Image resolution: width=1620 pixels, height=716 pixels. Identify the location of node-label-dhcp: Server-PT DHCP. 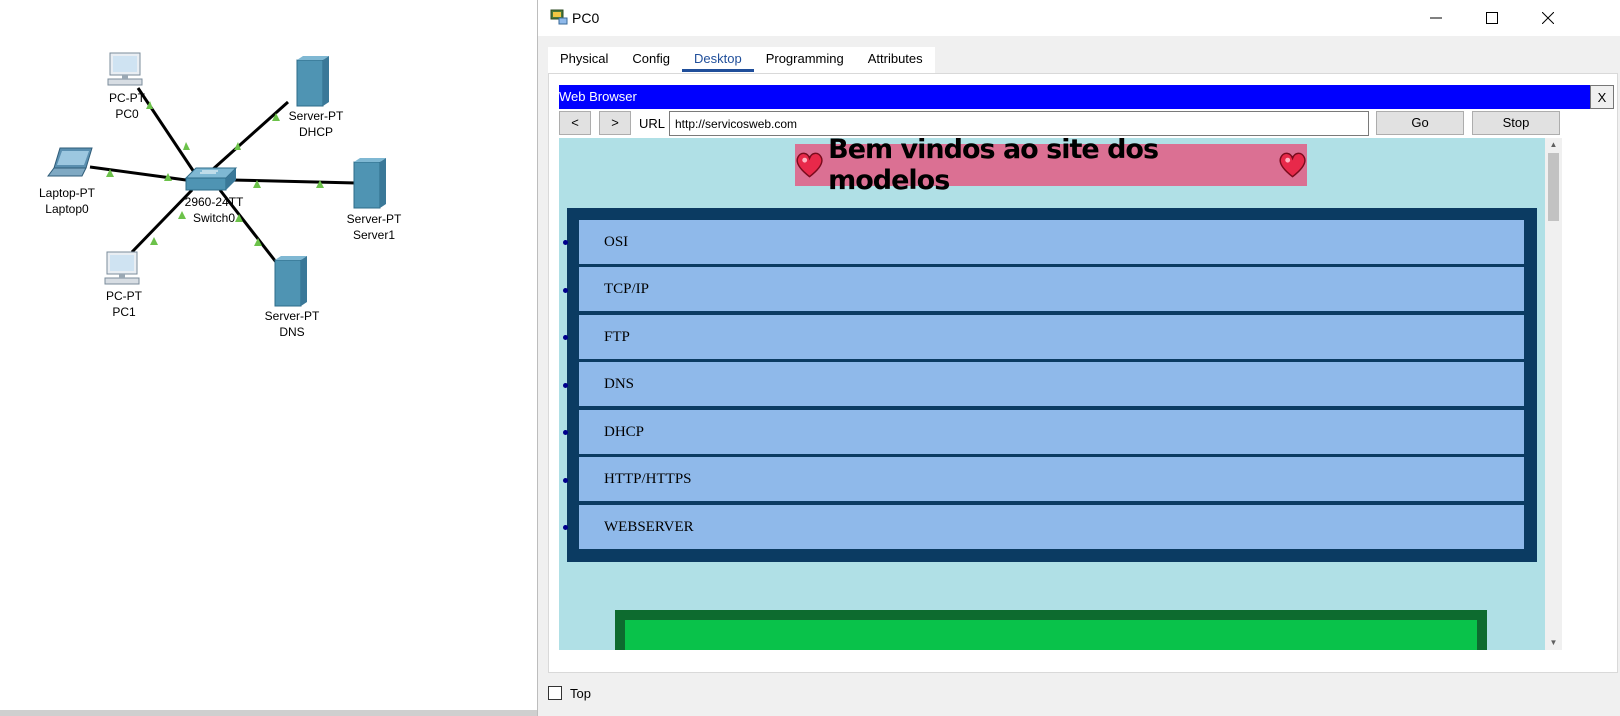
(316, 124).